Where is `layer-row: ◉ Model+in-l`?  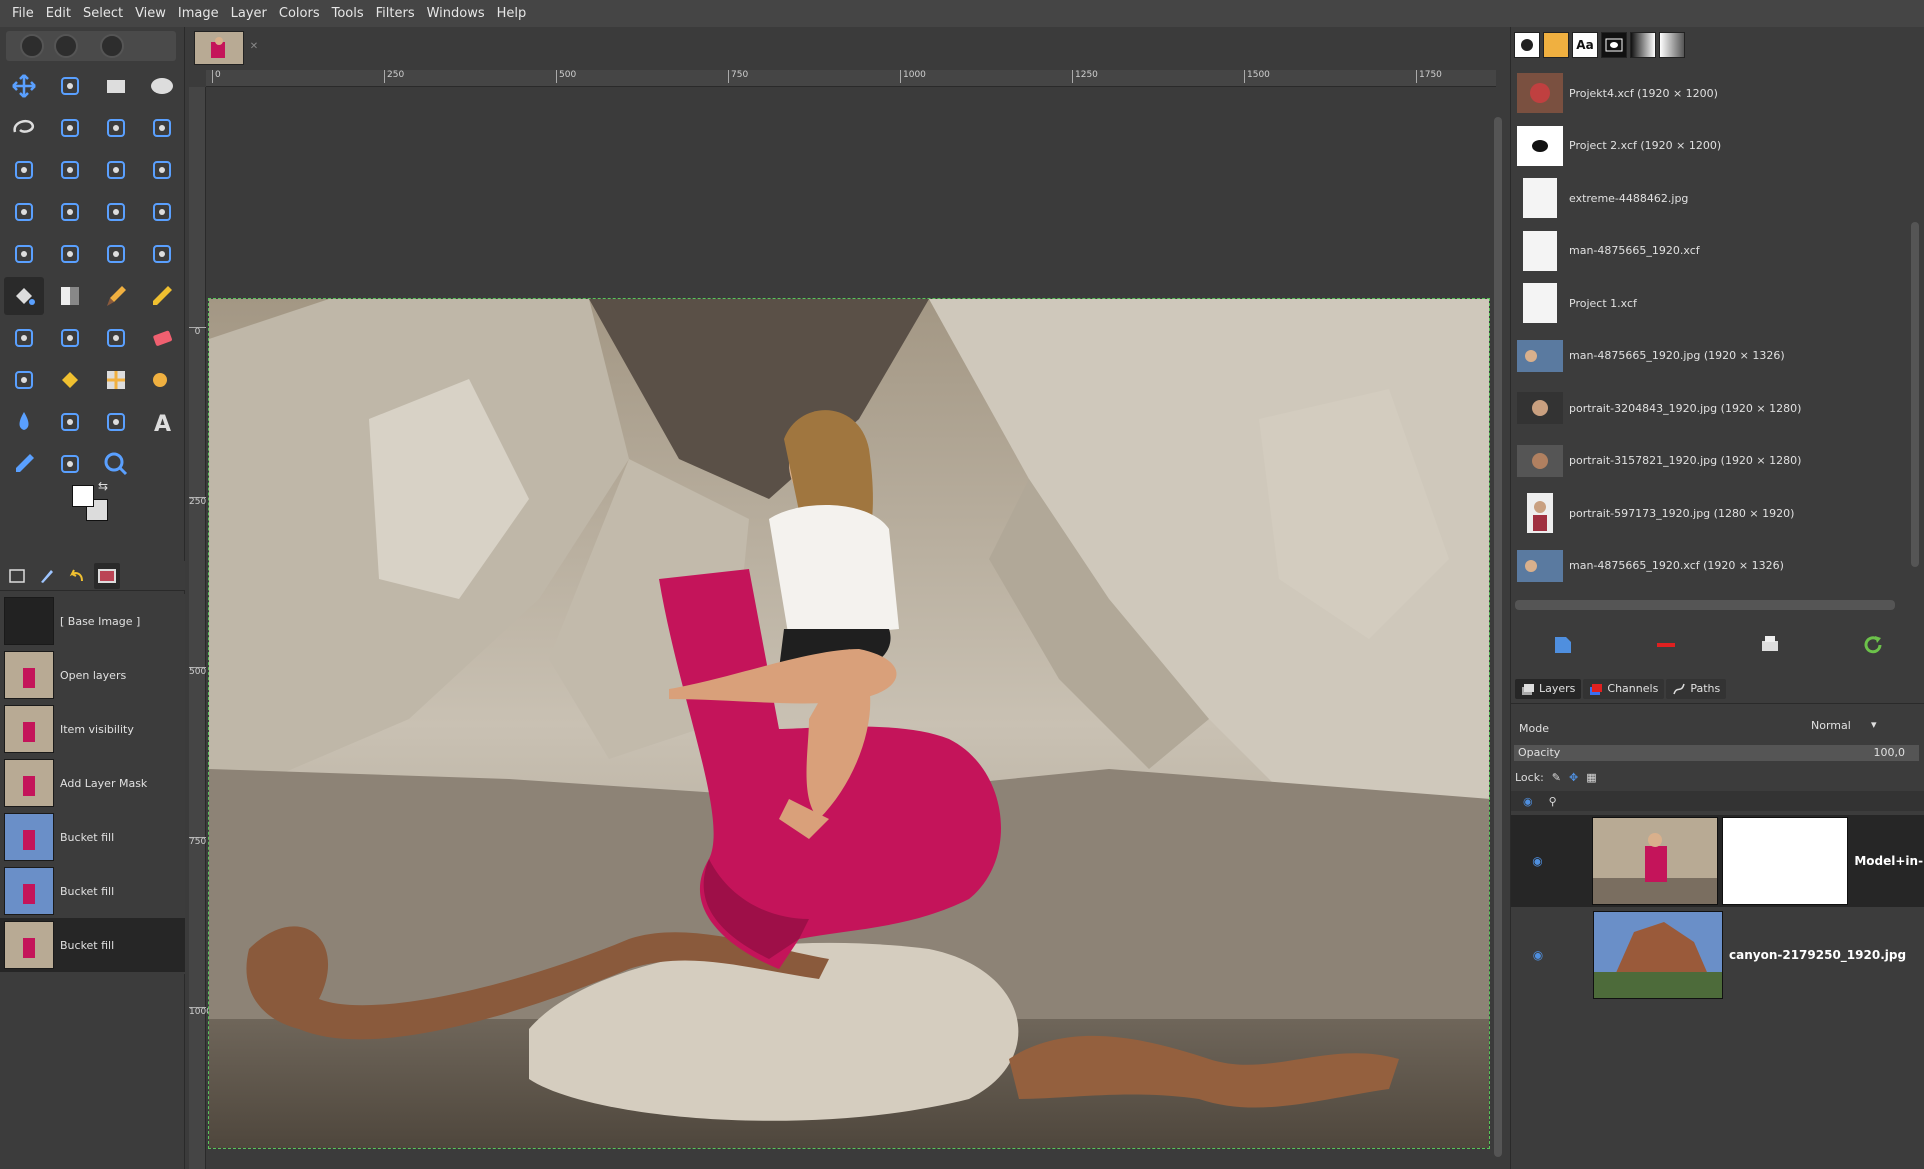 layer-row: ◉ Model+in-l is located at coordinates (1717, 861).